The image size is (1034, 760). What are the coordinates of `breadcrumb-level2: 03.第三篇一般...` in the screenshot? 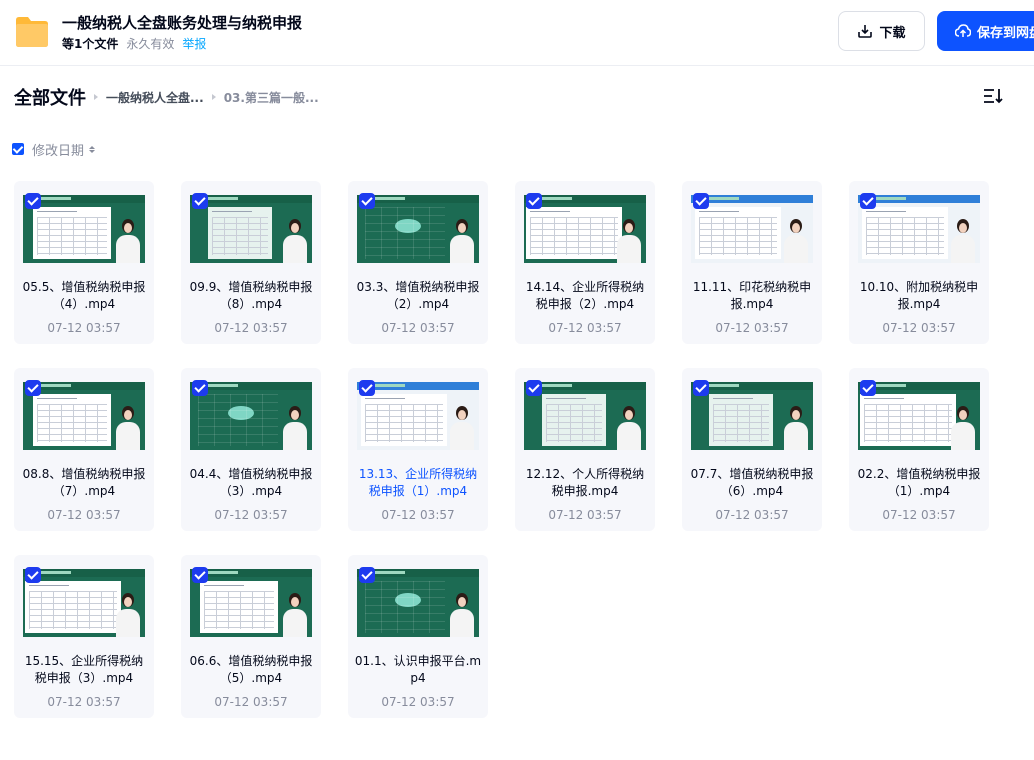 It's located at (271, 97).